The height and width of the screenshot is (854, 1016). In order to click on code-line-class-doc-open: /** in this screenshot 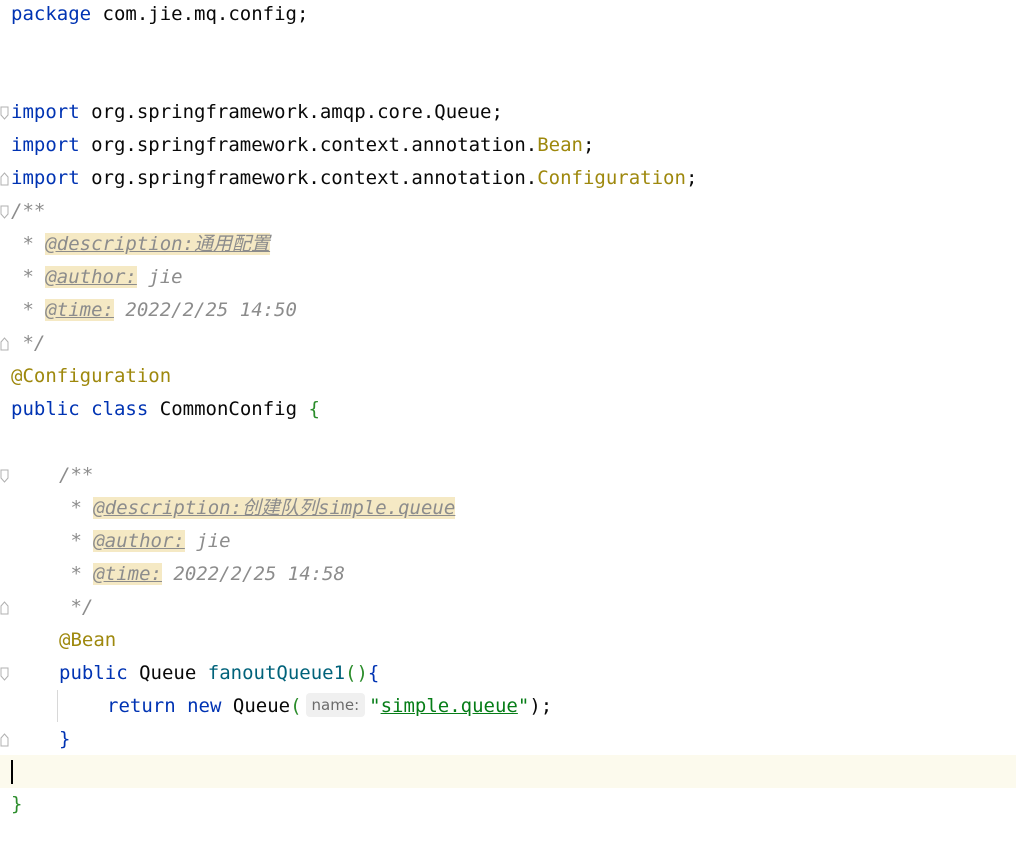, I will do `click(508, 211)`.